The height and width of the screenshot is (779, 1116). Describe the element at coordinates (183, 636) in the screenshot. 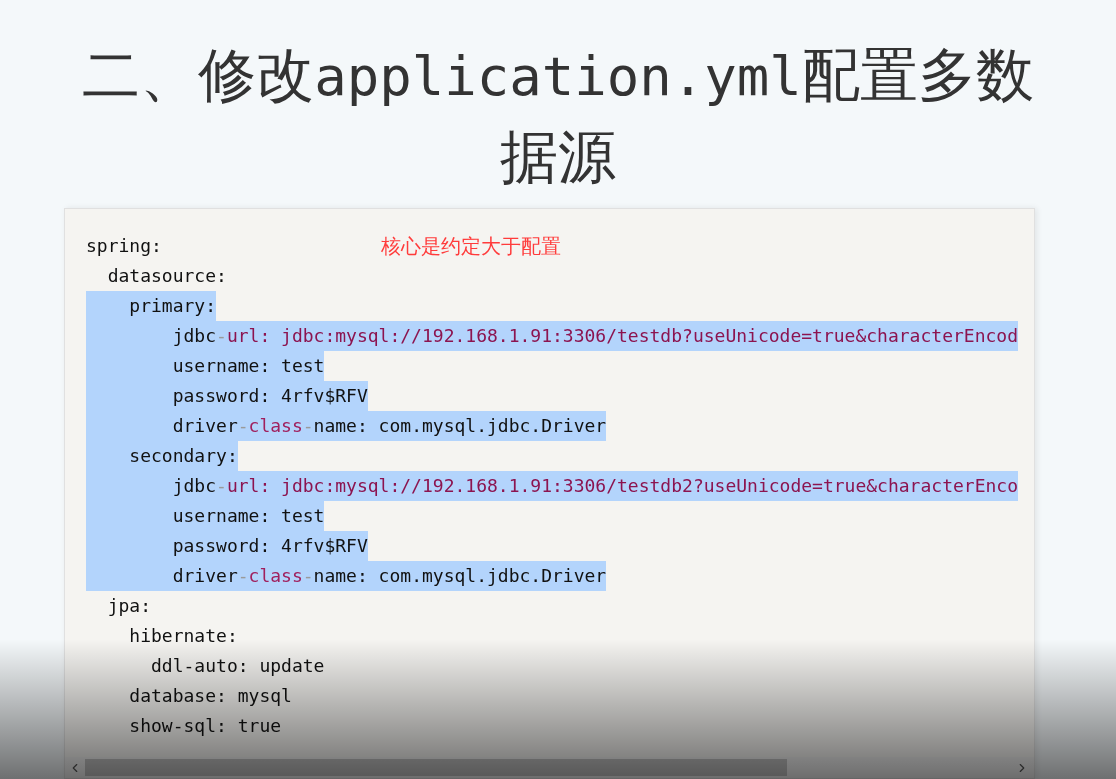

I see `code-line: hibernate:` at that location.